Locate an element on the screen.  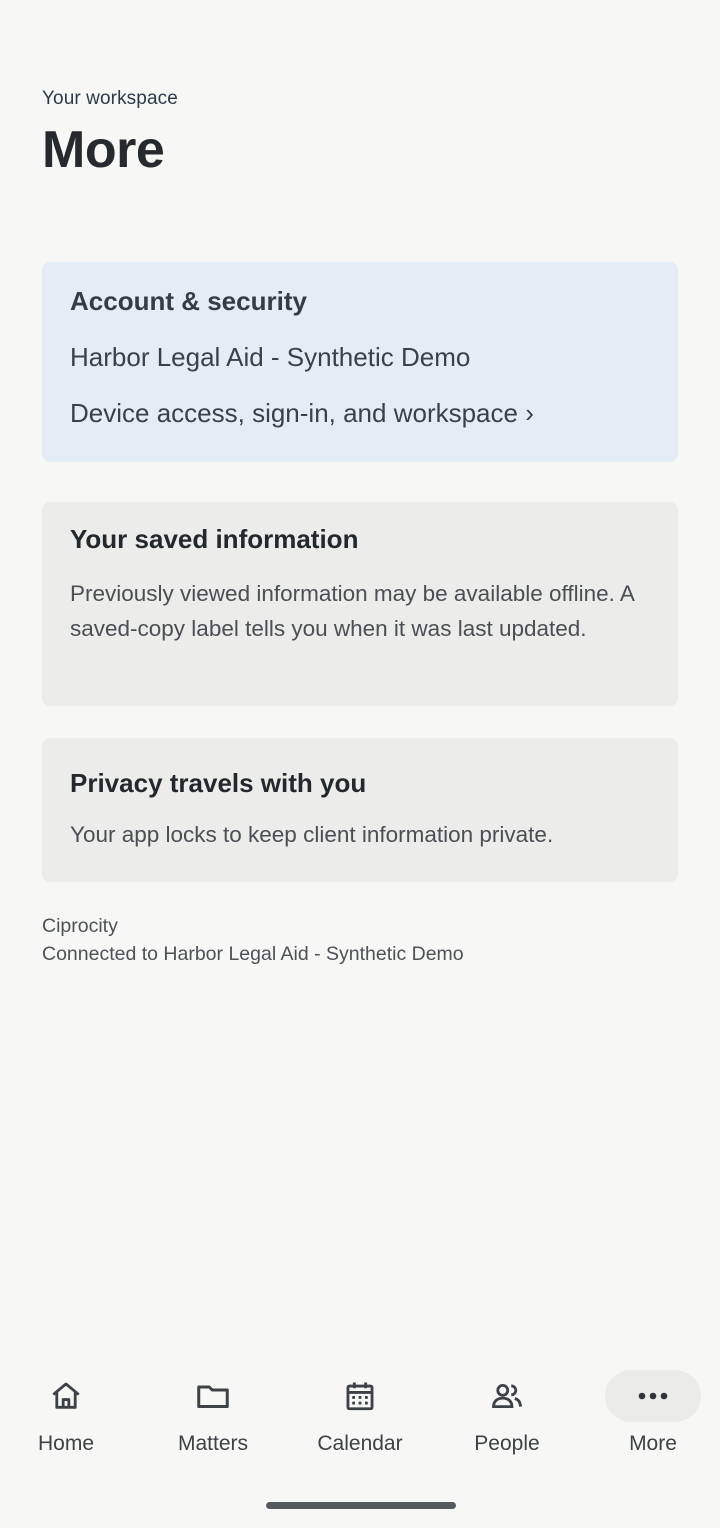
calendar-icon is located at coordinates (360, 1396).